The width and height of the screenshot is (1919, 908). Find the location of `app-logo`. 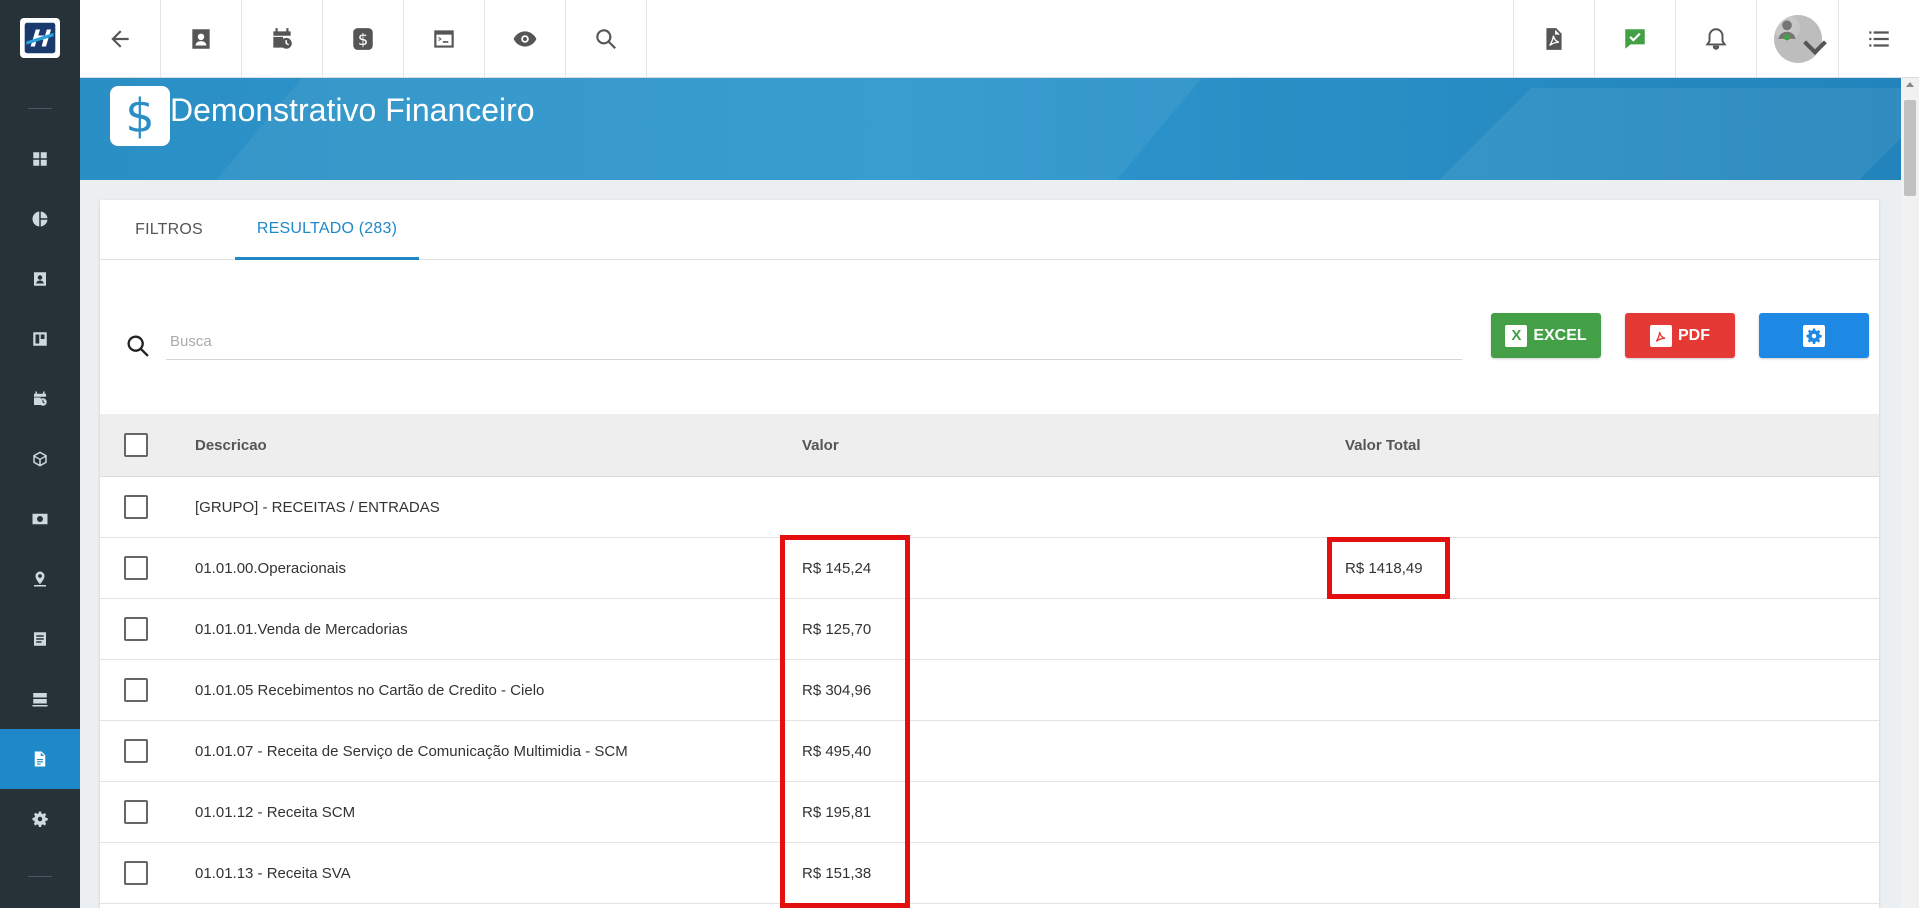

app-logo is located at coordinates (40, 38).